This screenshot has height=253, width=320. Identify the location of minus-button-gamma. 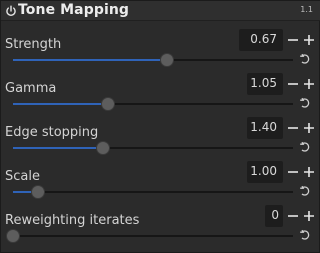
(293, 84).